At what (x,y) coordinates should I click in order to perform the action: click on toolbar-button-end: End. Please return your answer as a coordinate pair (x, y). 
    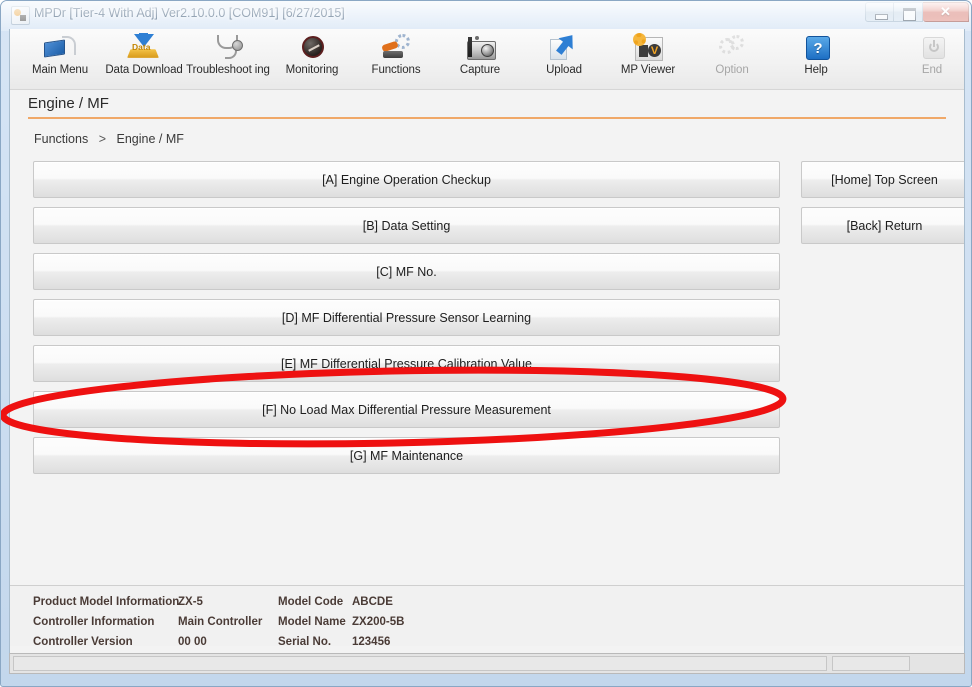
    Looking at the image, I should click on (927, 60).